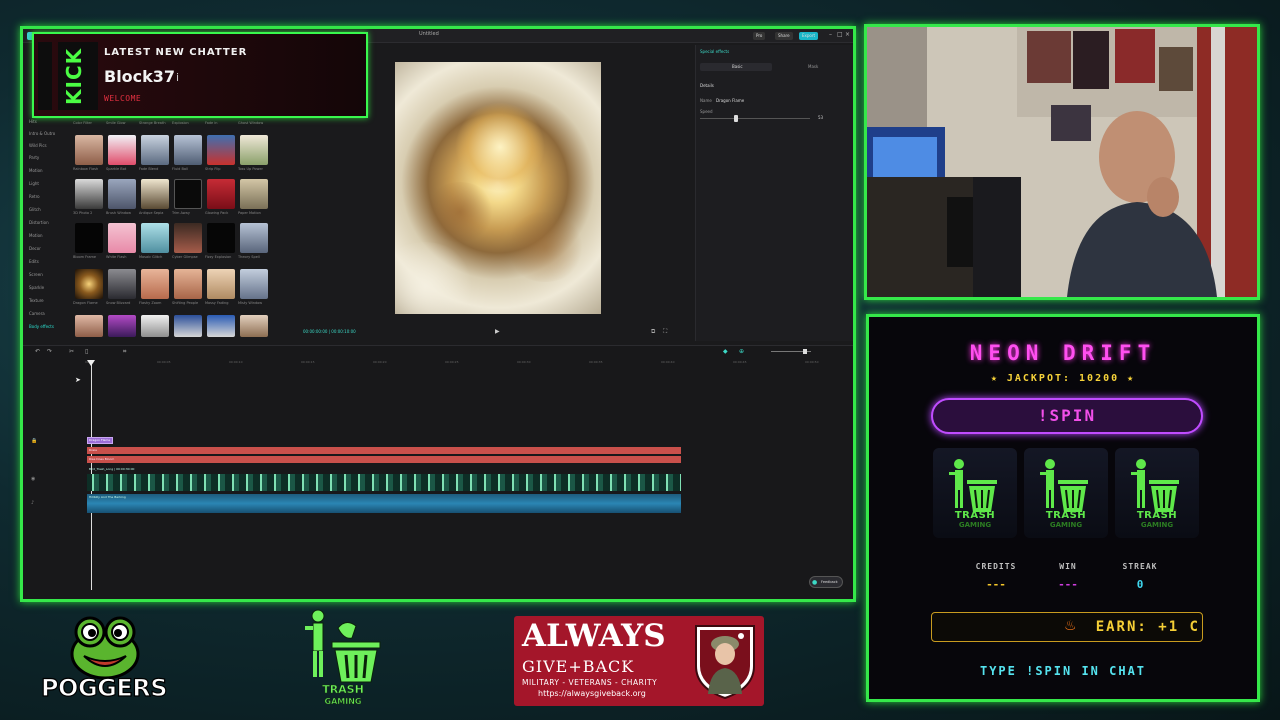 This screenshot has height=720, width=1280. Describe the element at coordinates (755, 118) in the screenshot. I see `speed-slider-track` at that location.